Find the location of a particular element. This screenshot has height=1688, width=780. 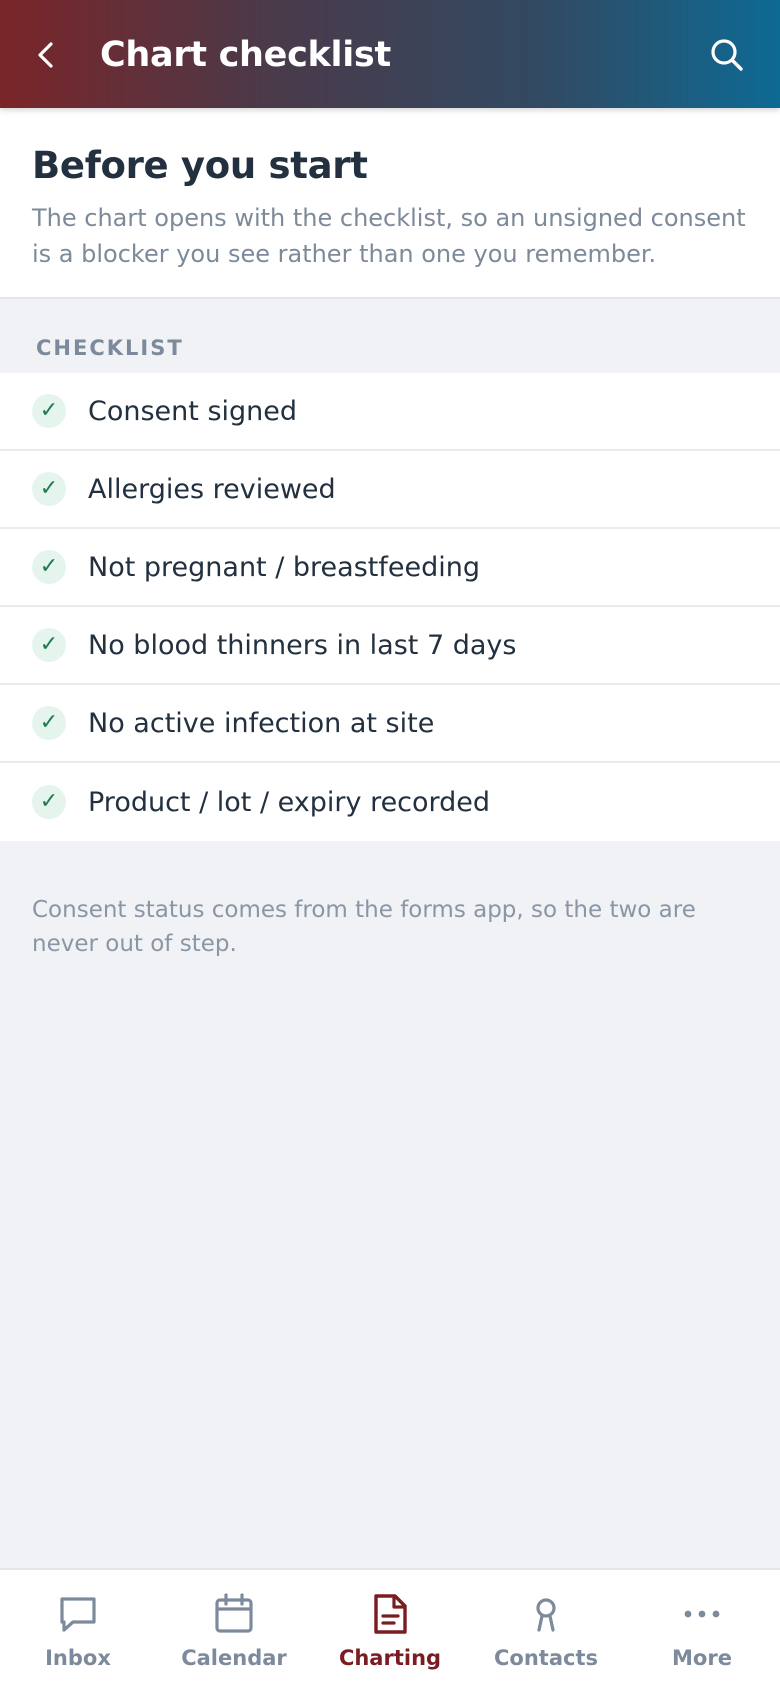

person-icon is located at coordinates (546, 1614).